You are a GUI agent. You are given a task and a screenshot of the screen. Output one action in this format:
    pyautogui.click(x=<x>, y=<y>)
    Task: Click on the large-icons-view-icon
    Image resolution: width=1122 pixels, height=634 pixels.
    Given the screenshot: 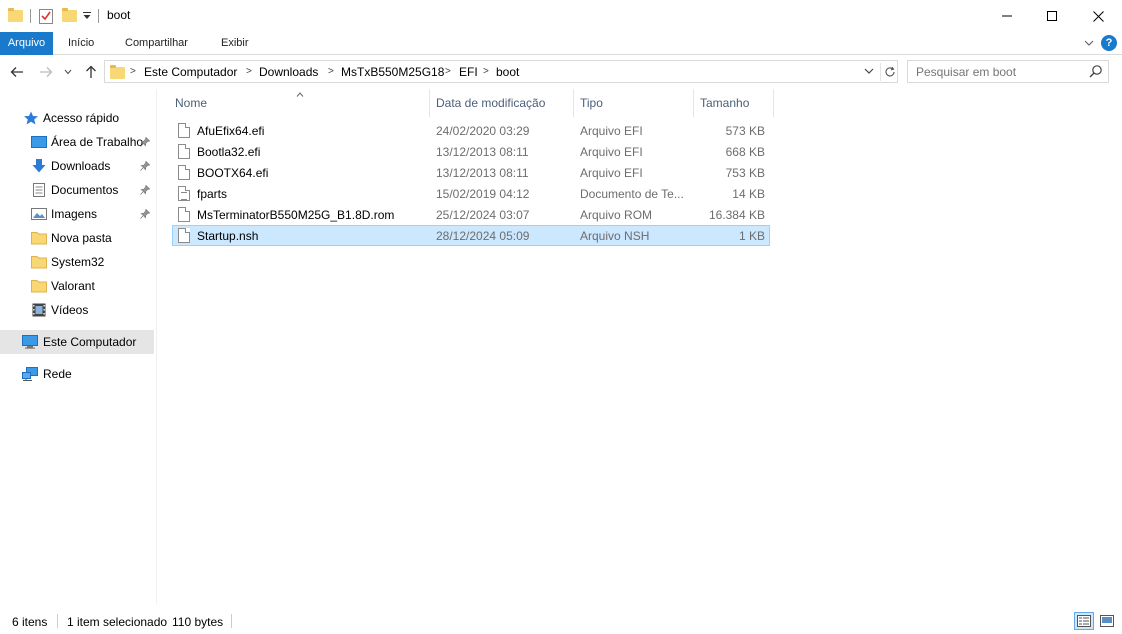 What is the action you would take?
    pyautogui.click(x=1107, y=621)
    